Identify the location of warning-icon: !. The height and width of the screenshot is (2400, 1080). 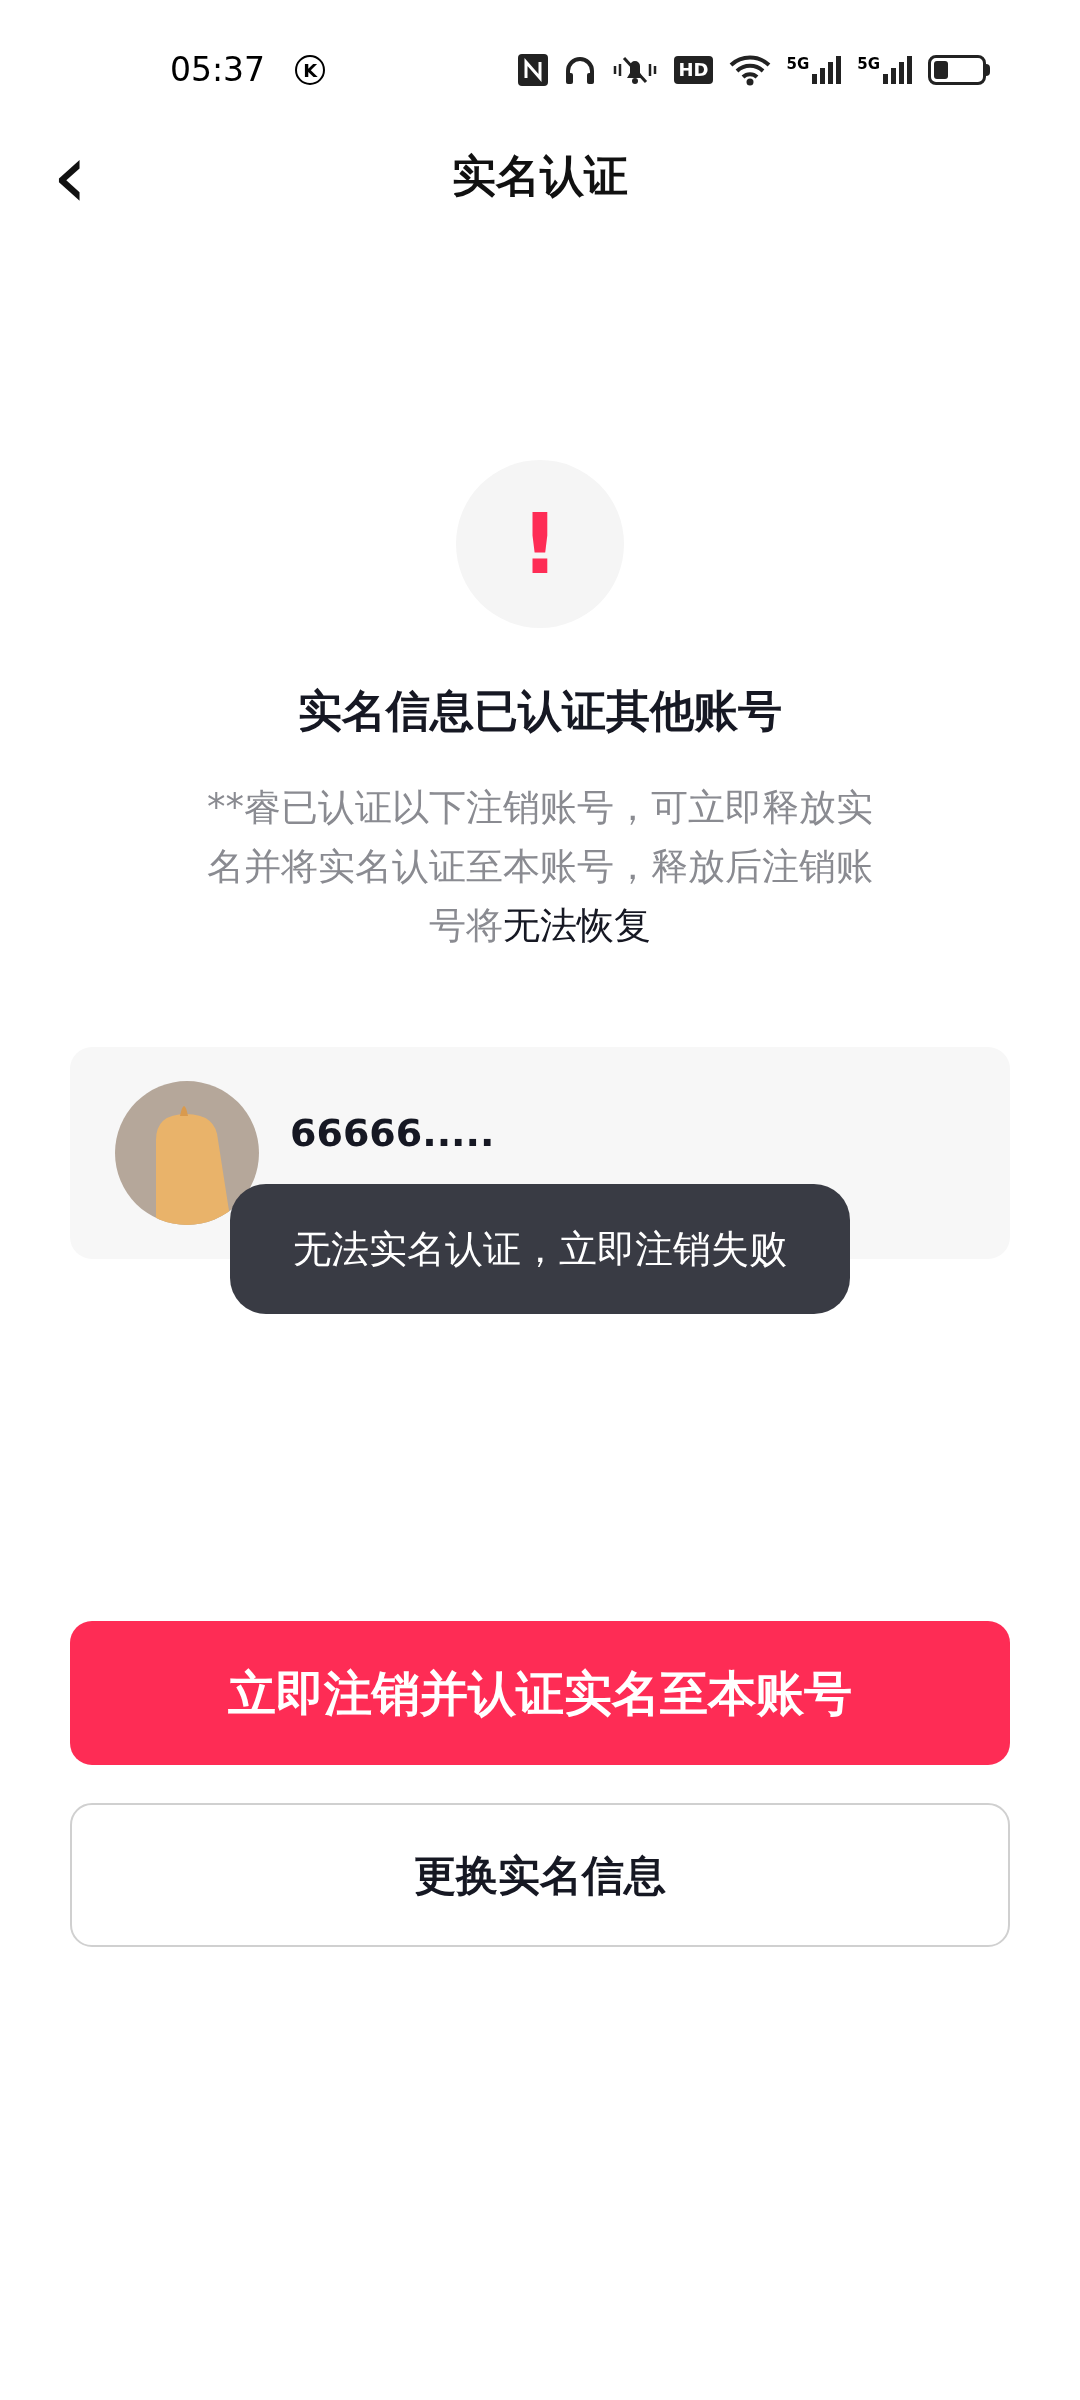
(540, 544).